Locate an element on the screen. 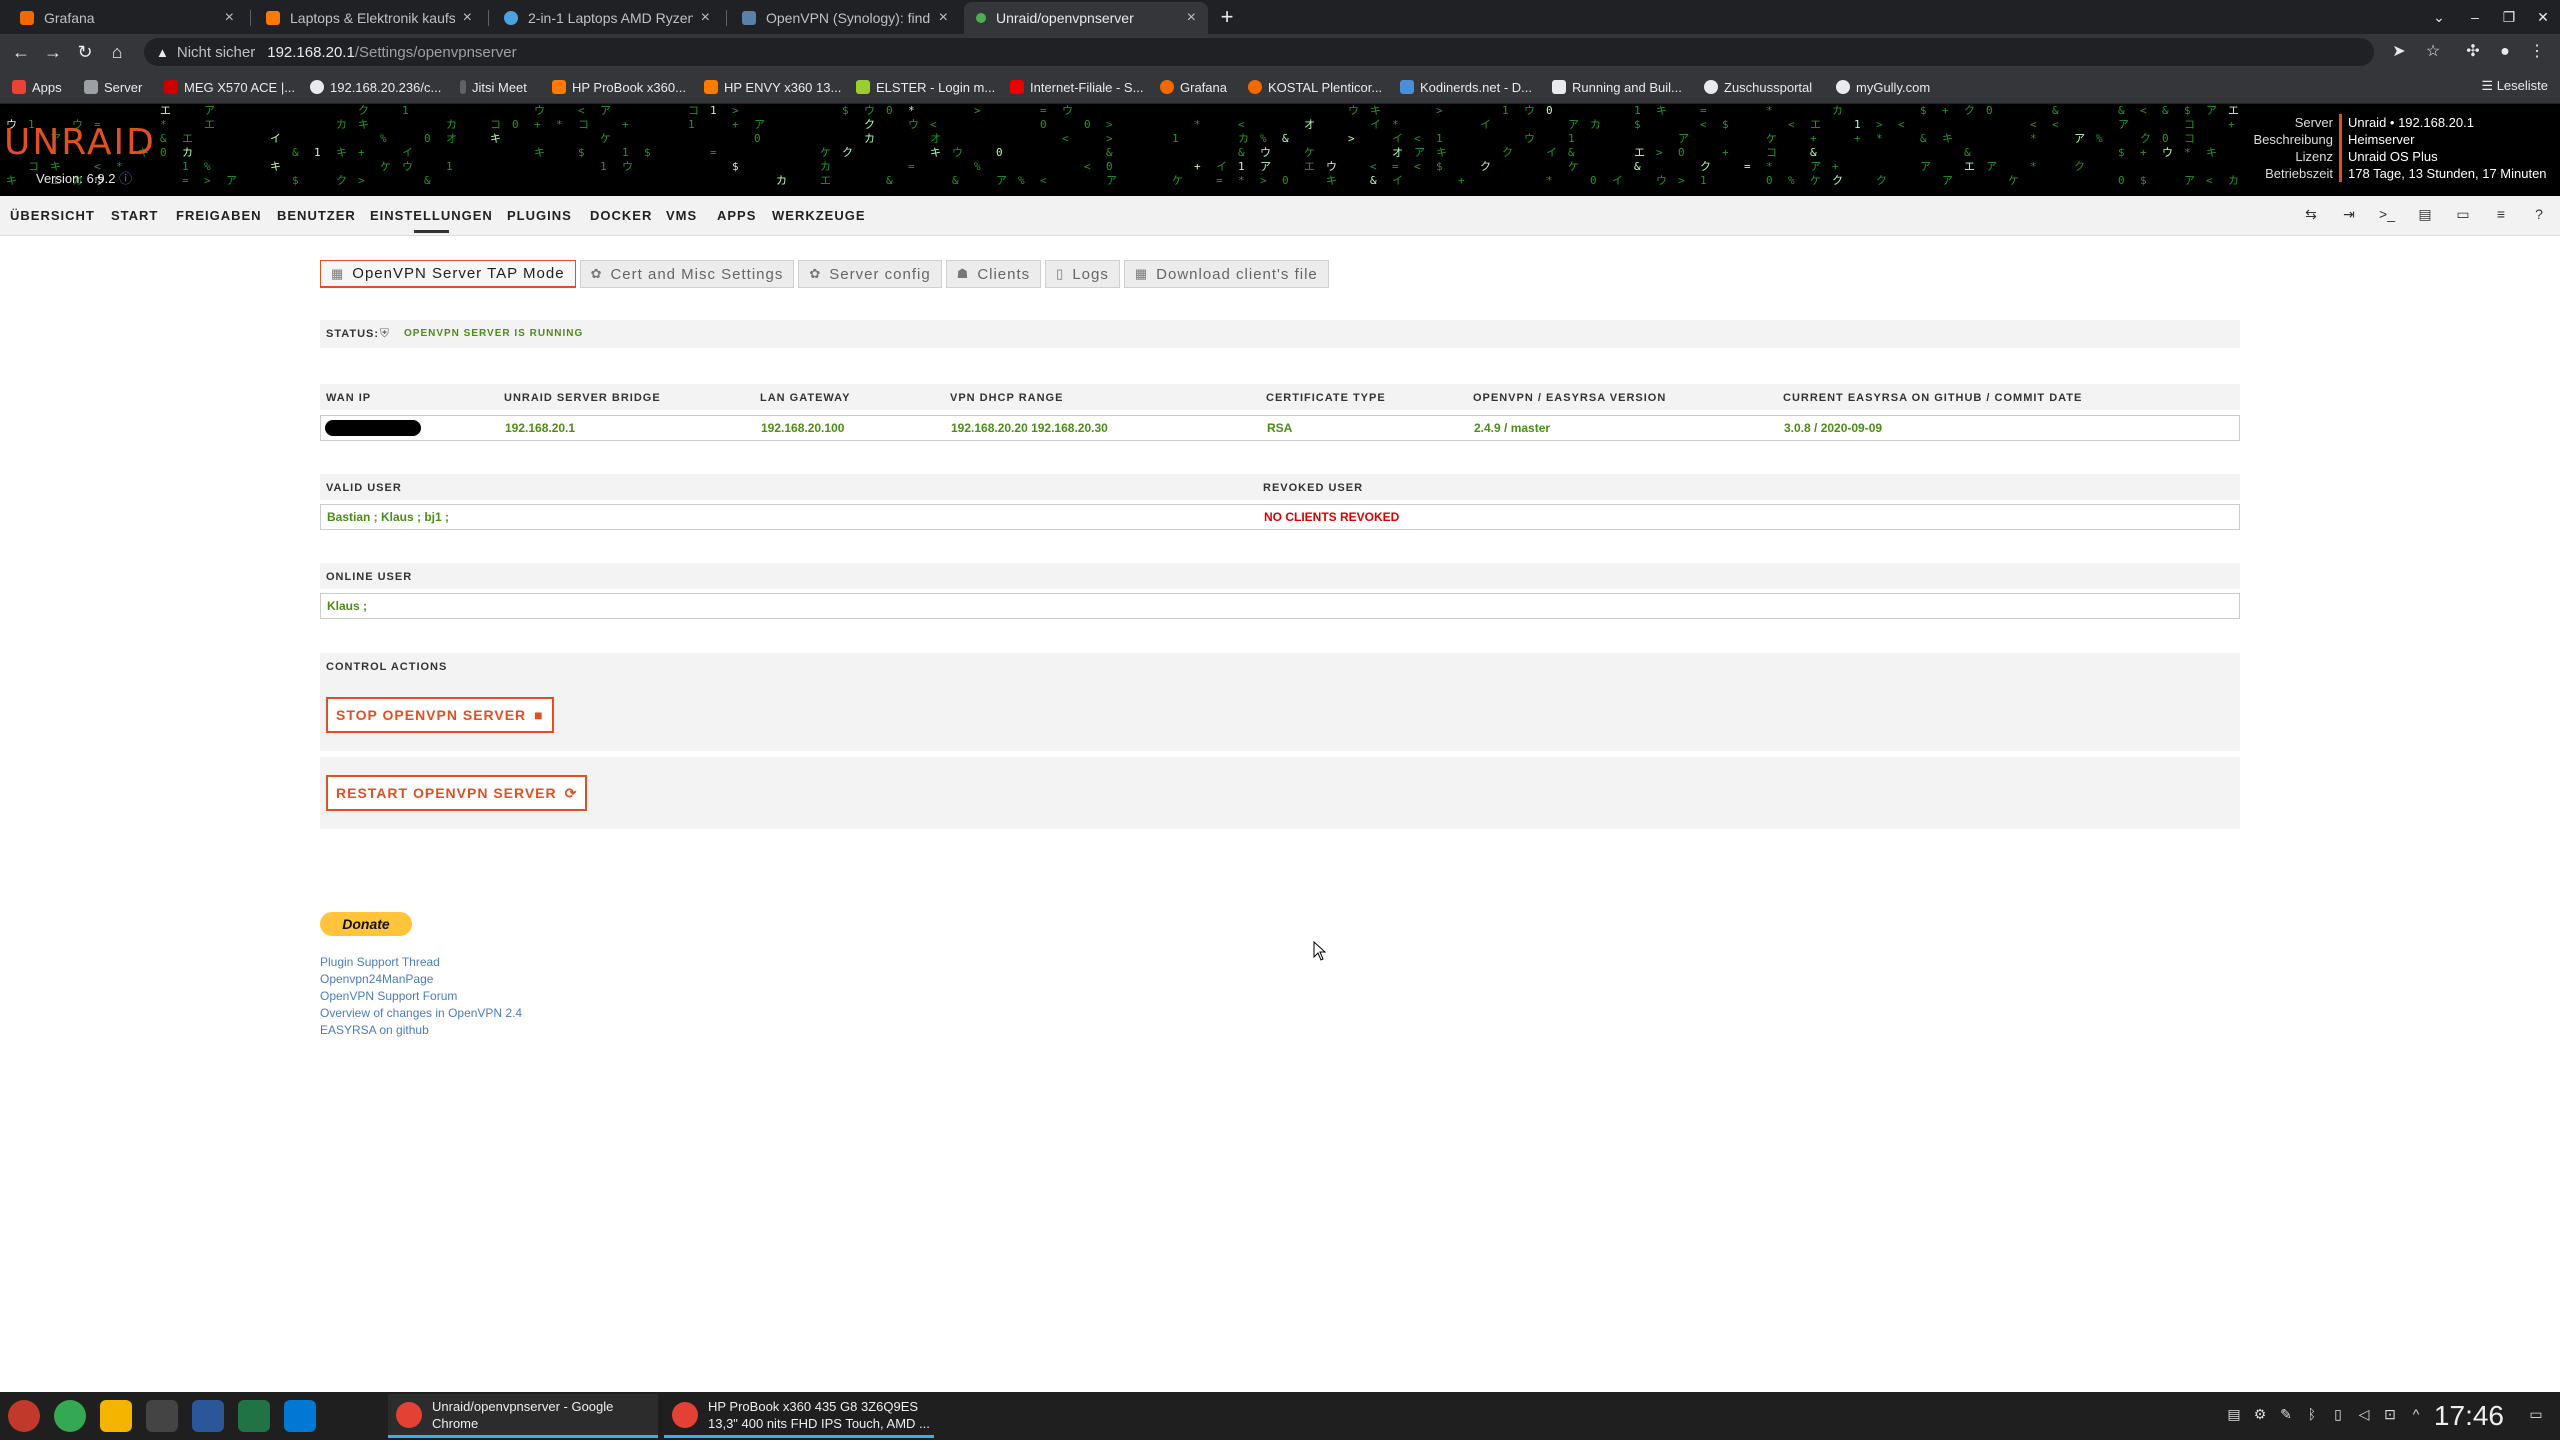  profile-avatar-icon: ● is located at coordinates (2505, 52).